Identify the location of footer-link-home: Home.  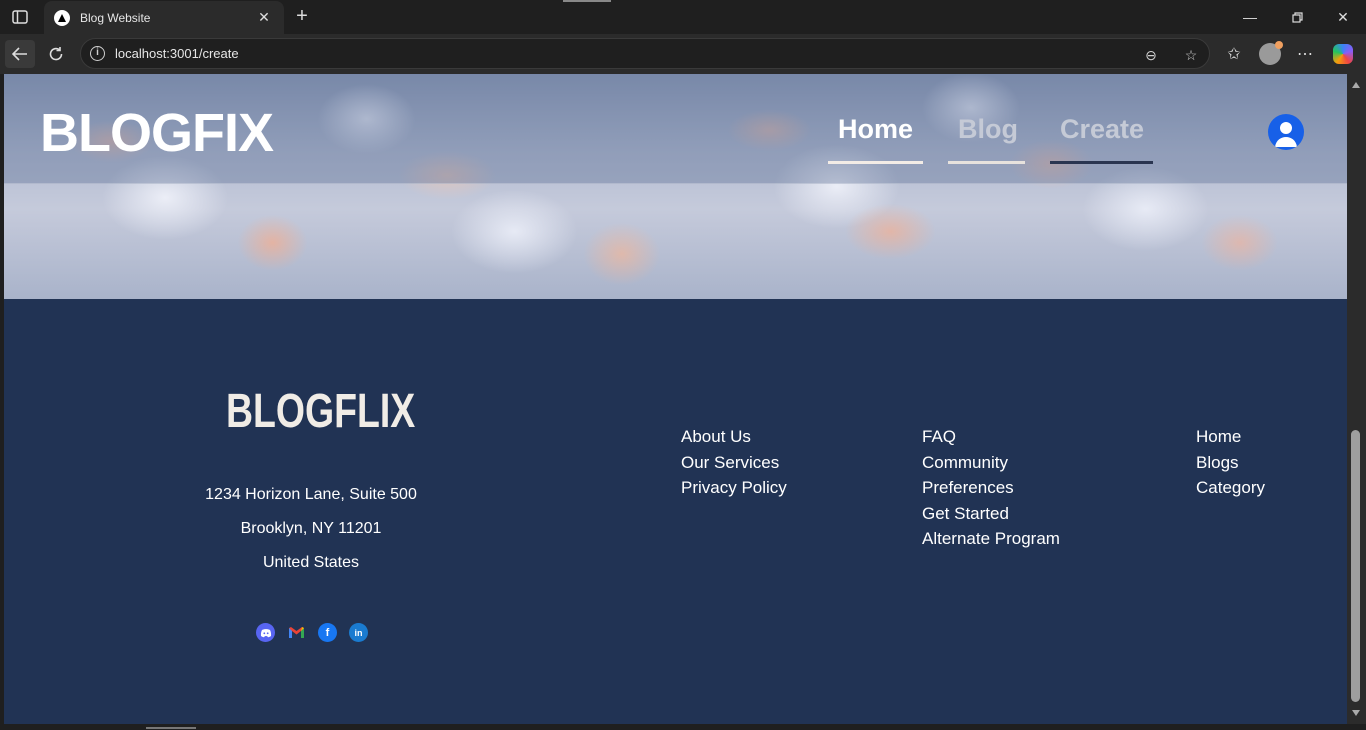
(1230, 437).